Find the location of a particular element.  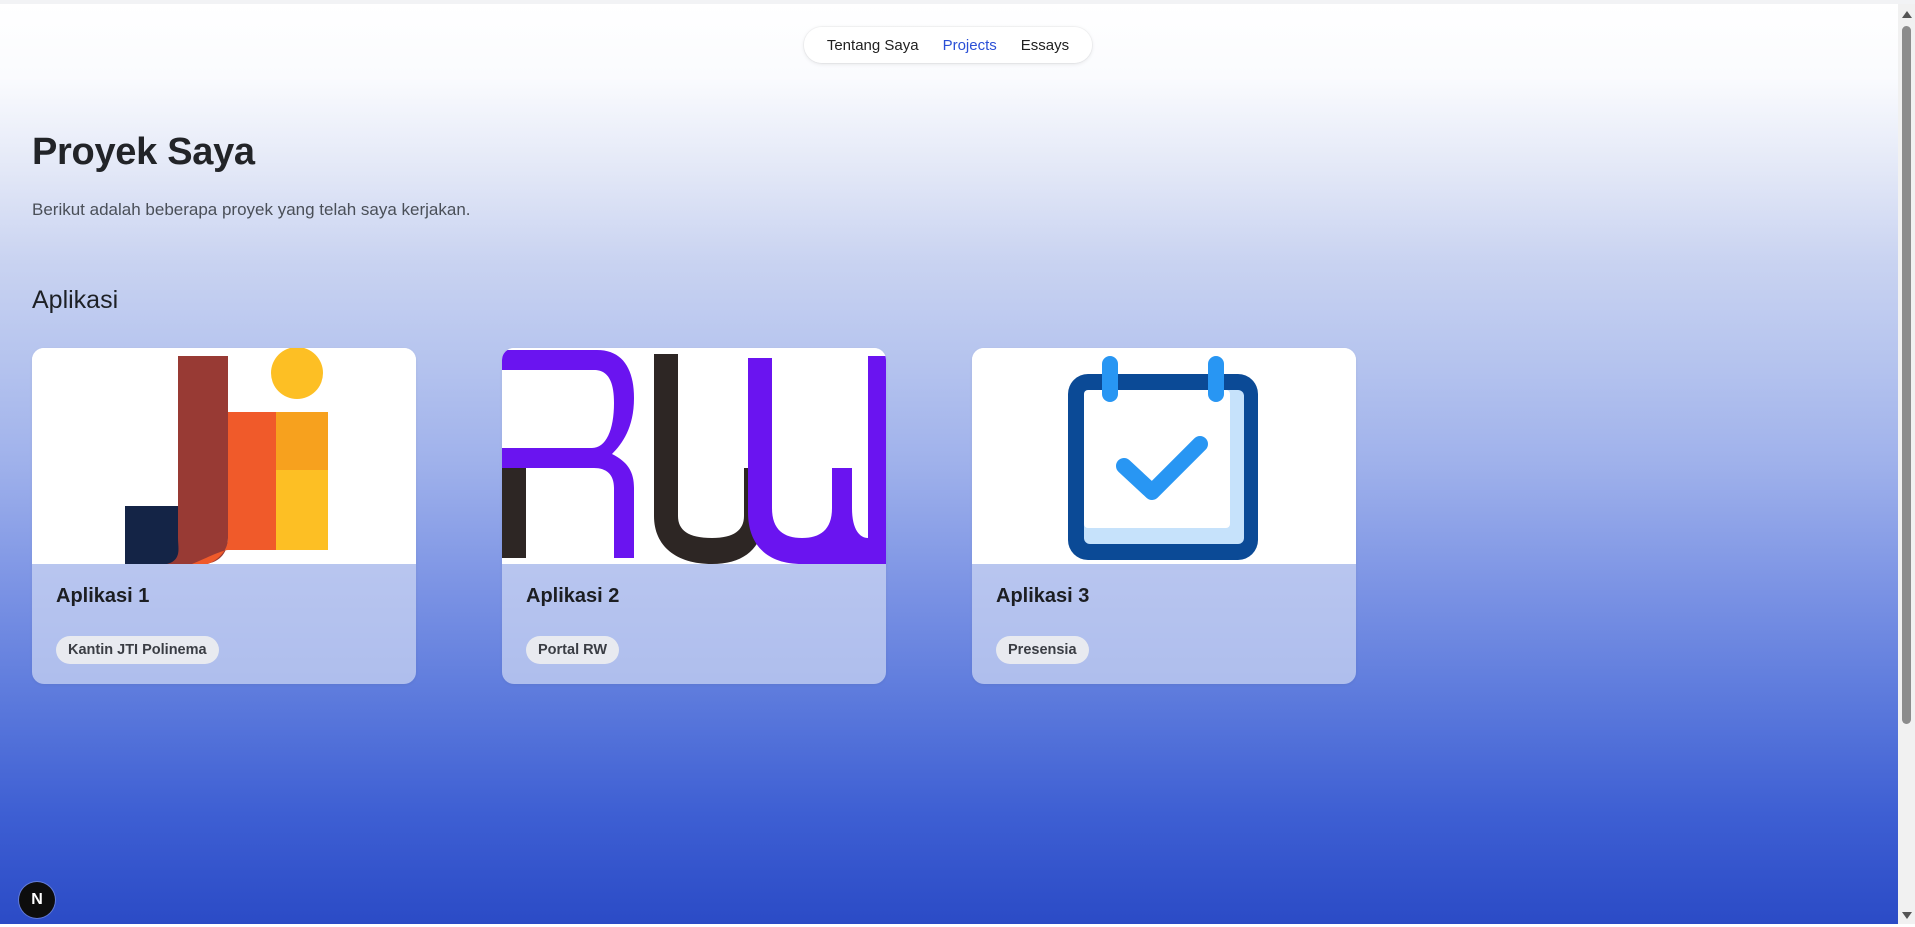

project-tag: Portal RW is located at coordinates (573, 650).